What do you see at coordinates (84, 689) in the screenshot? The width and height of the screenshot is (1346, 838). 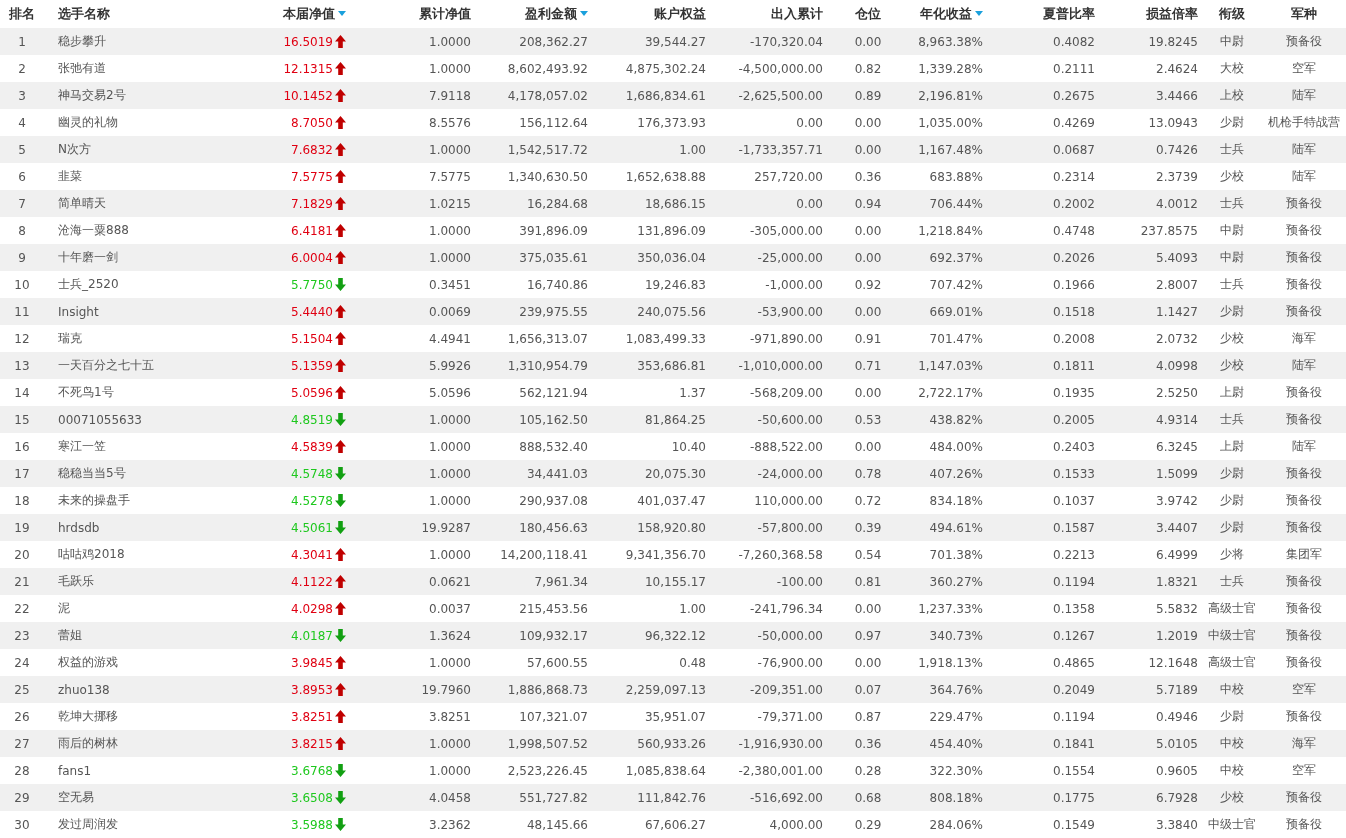 I see `table-cell: zhuo138` at bounding box center [84, 689].